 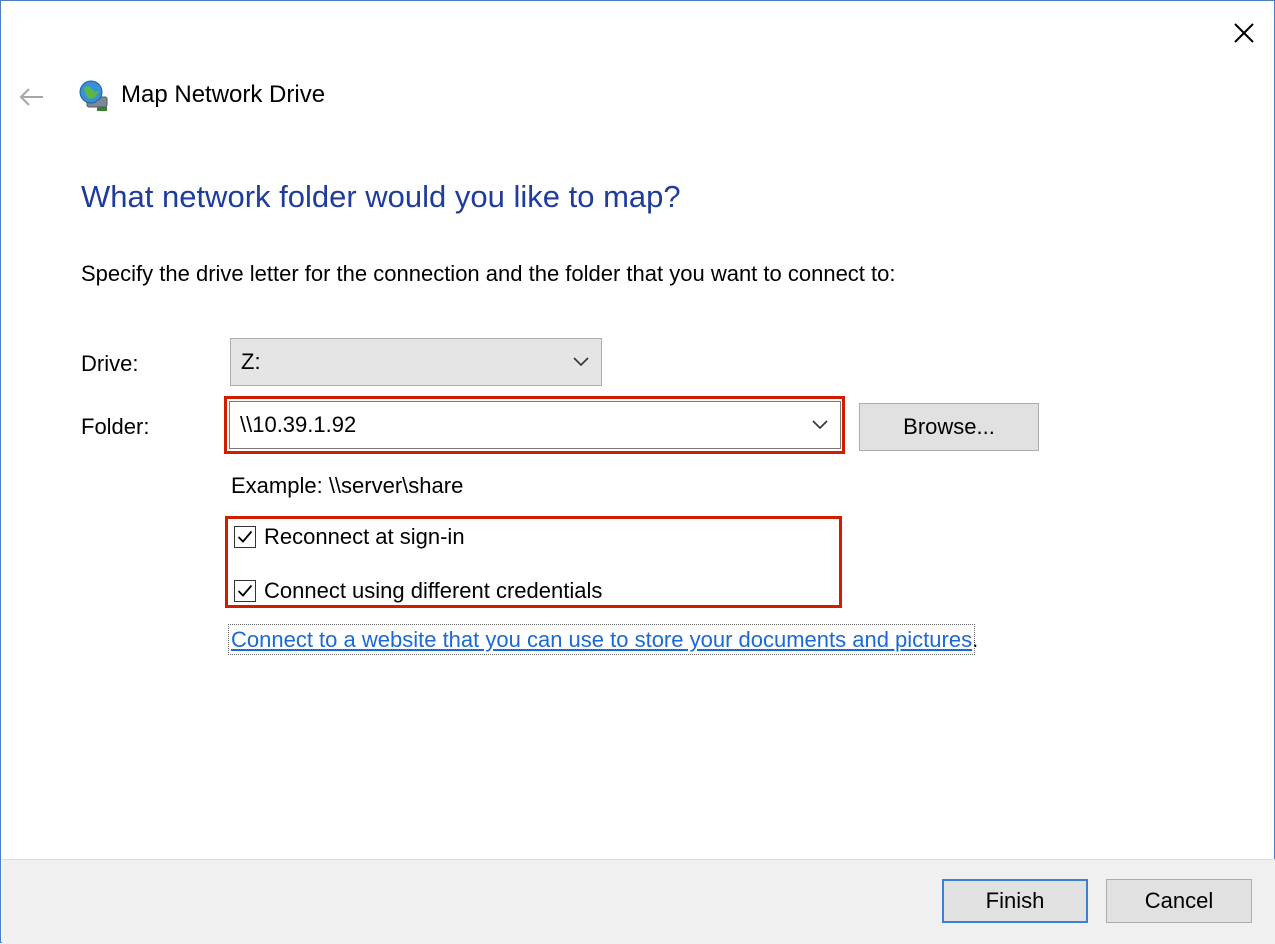 I want to click on reconnect-checkbox, so click(x=245, y=537).